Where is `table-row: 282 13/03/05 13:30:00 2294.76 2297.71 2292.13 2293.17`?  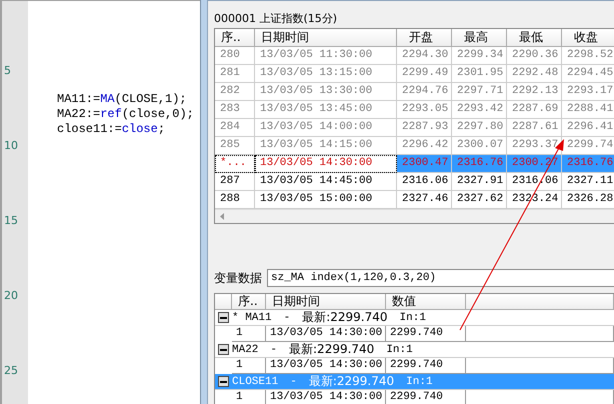 table-row: 282 13/03/05 13:30:00 2294.76 2297.71 2292.13 2293.17 is located at coordinates (414, 92).